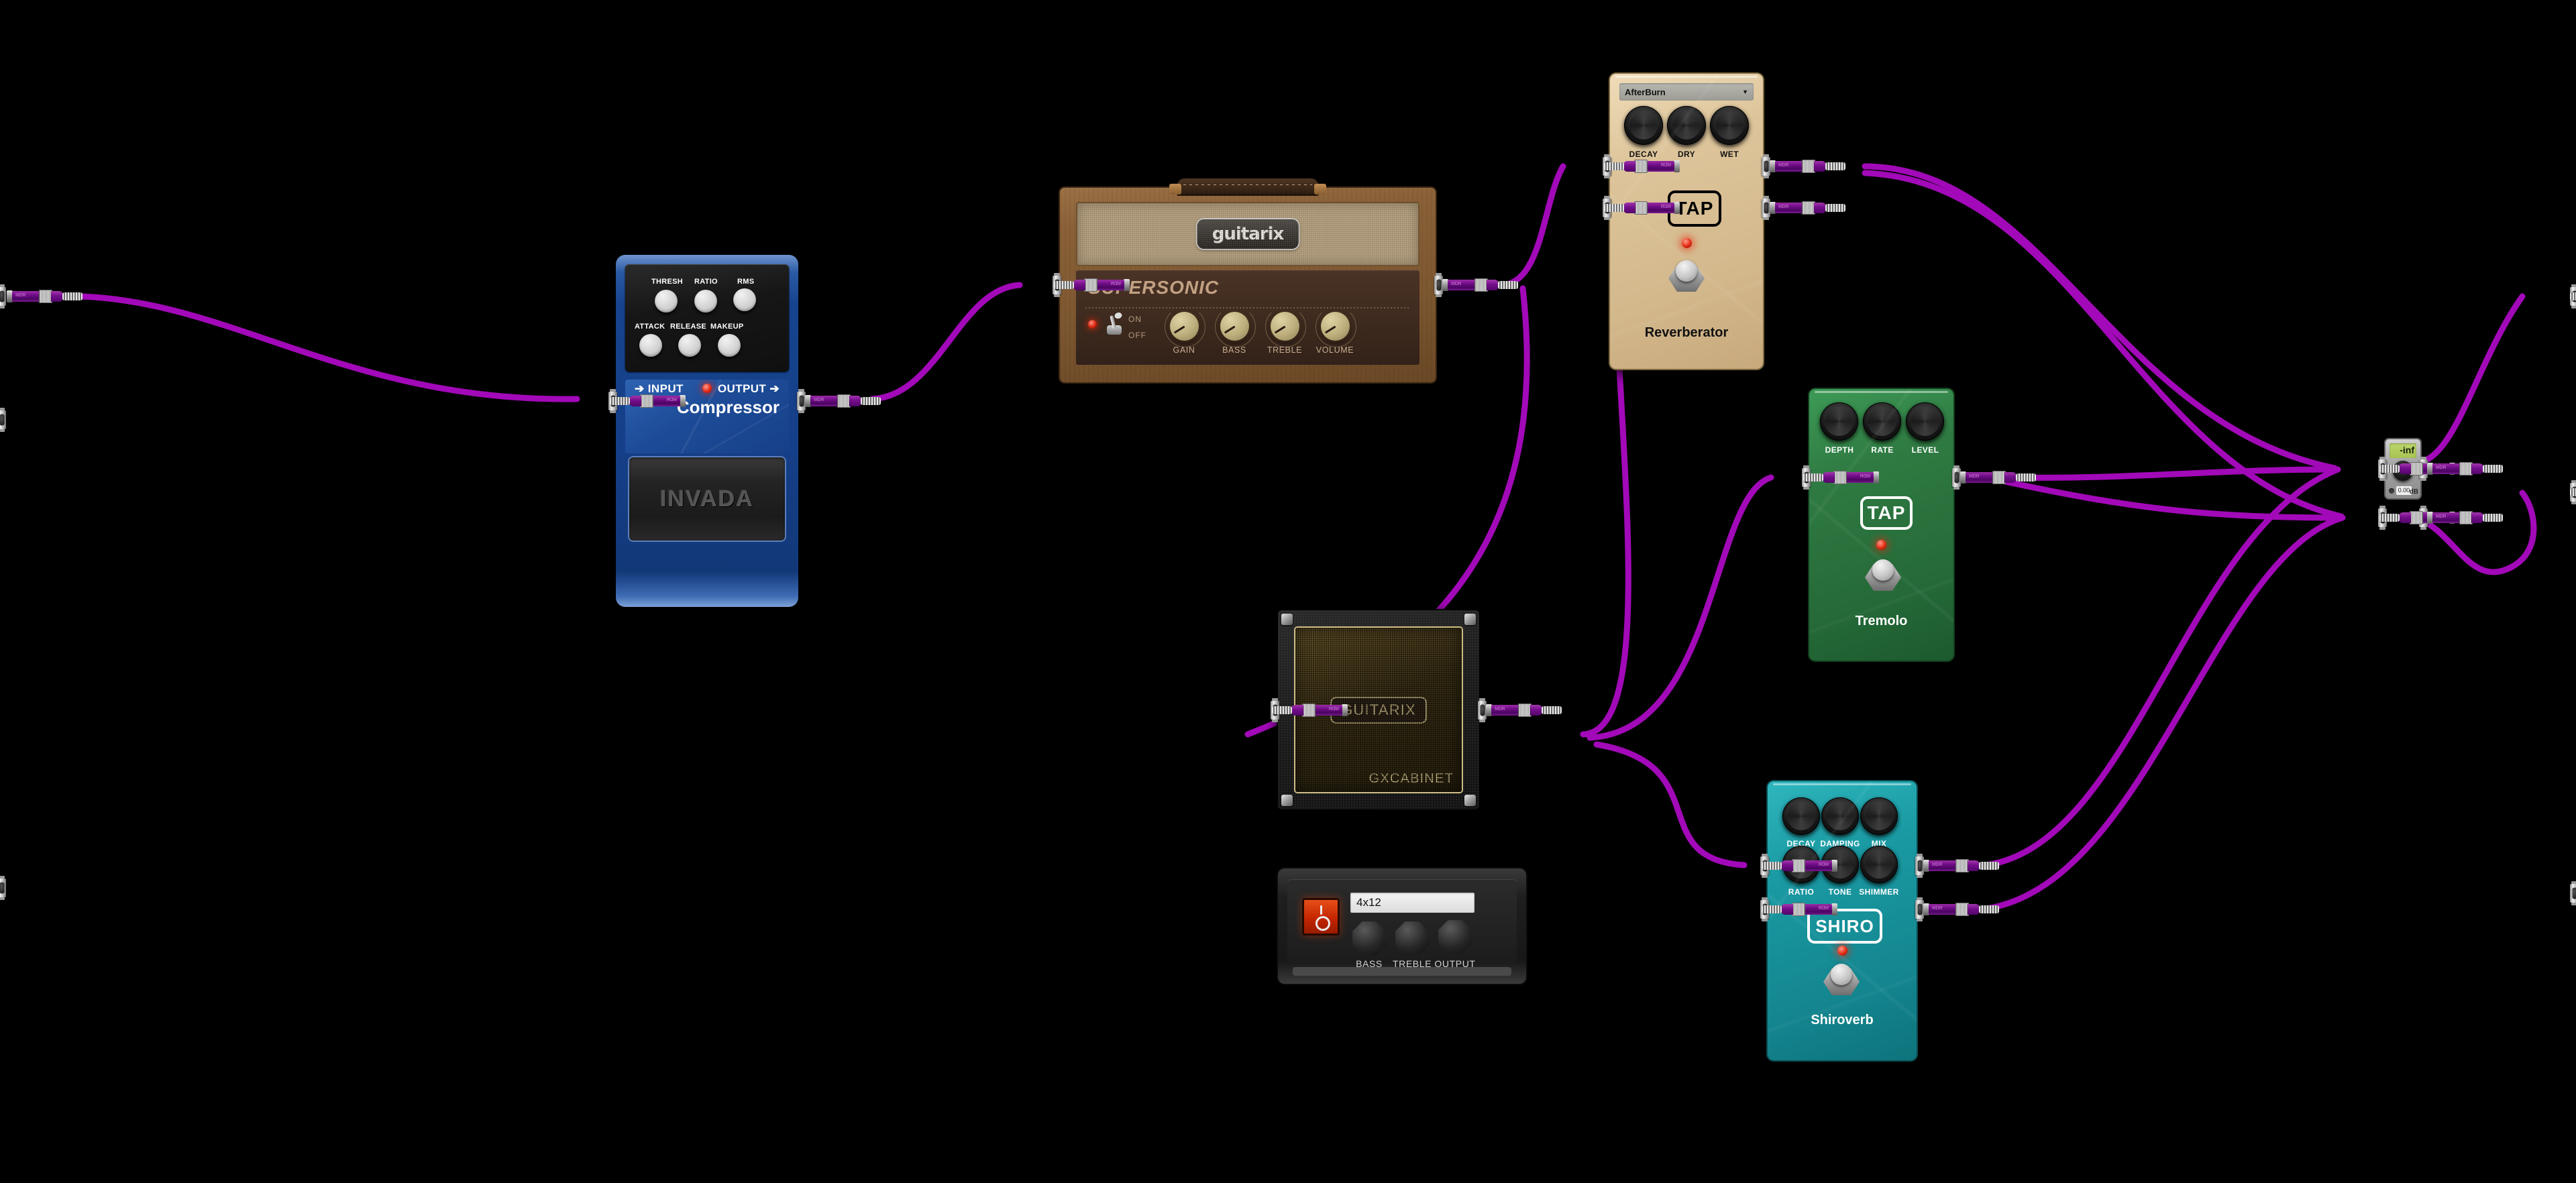 The image size is (2576, 1183). What do you see at coordinates (1285, 350) in the screenshot?
I see `amp-label-treble: TREBLE` at bounding box center [1285, 350].